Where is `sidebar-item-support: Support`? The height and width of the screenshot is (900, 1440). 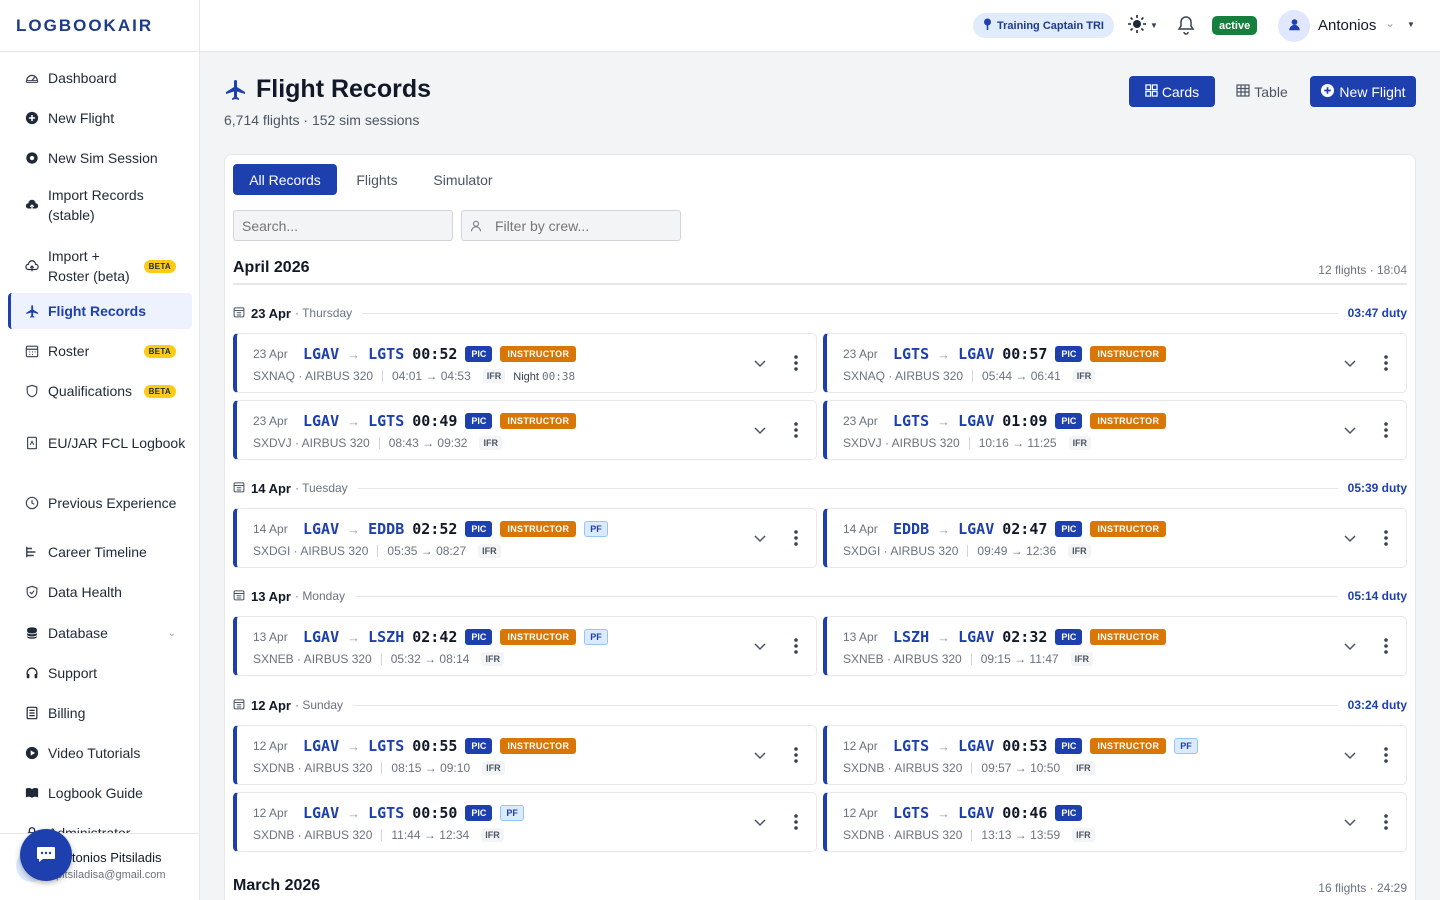 sidebar-item-support: Support is located at coordinates (100, 673).